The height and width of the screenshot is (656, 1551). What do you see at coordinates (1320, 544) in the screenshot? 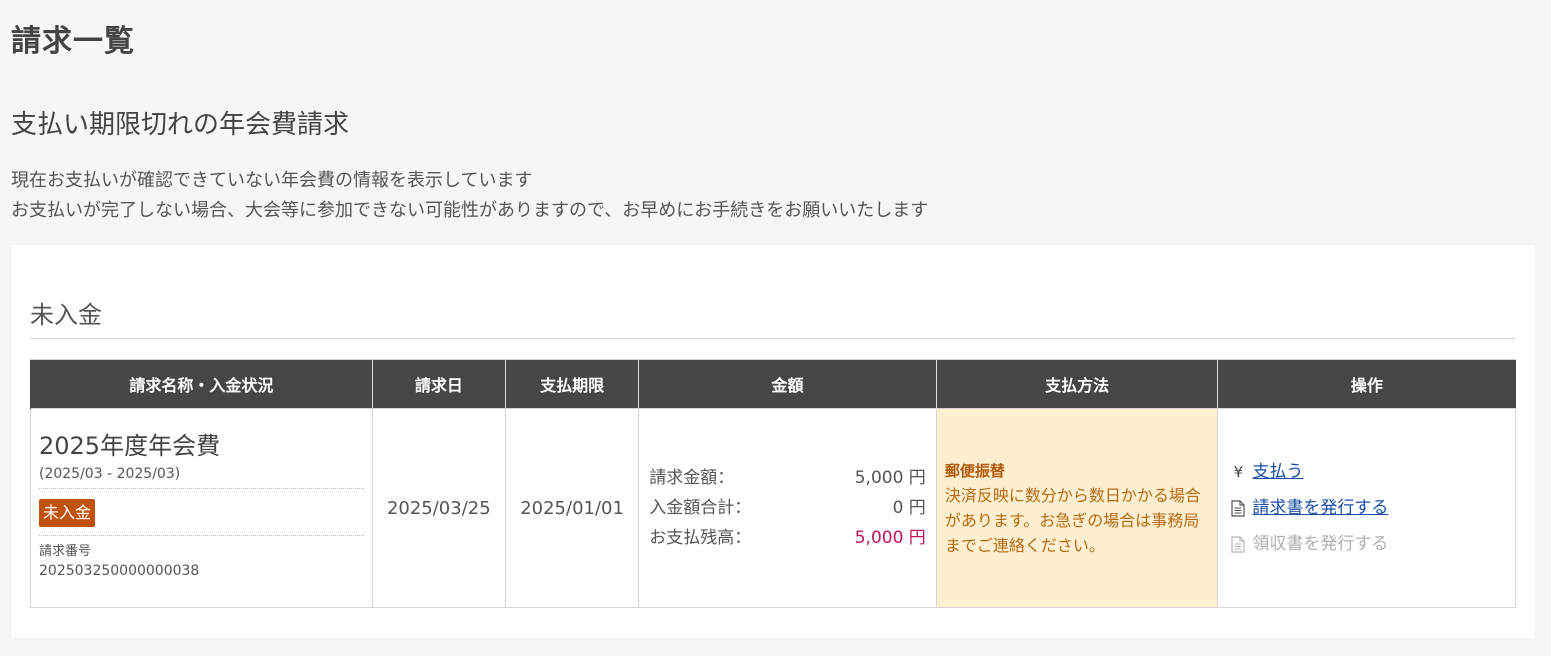
I see `issue-receipt-label: 領収書を発行する` at bounding box center [1320, 544].